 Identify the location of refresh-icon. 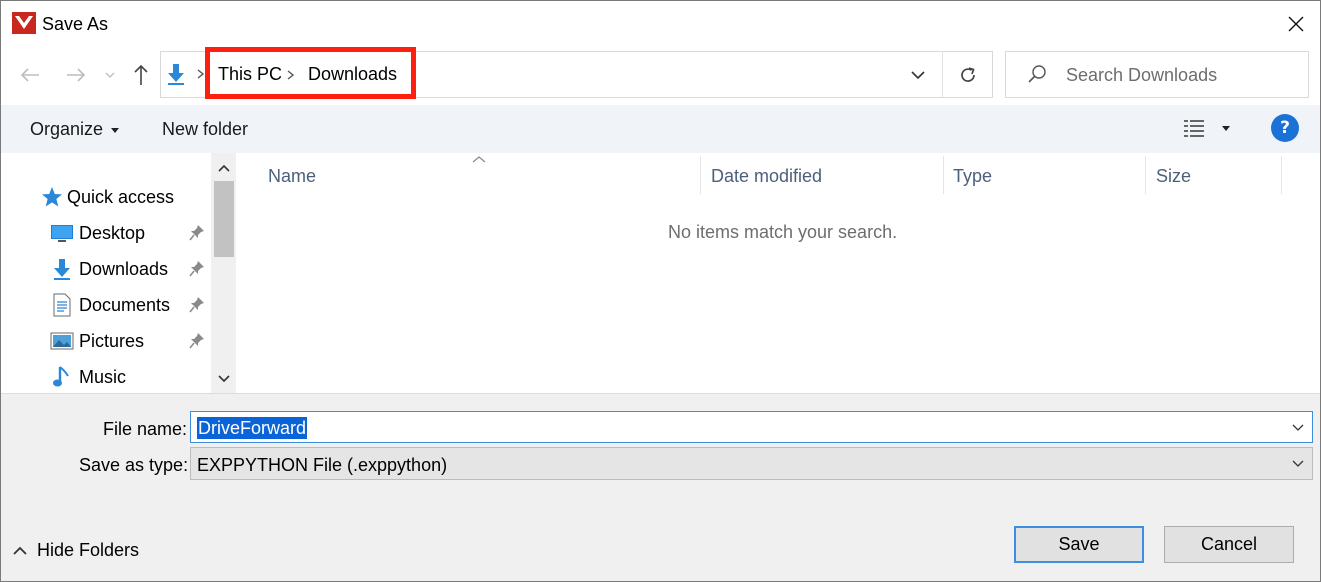
(968, 74).